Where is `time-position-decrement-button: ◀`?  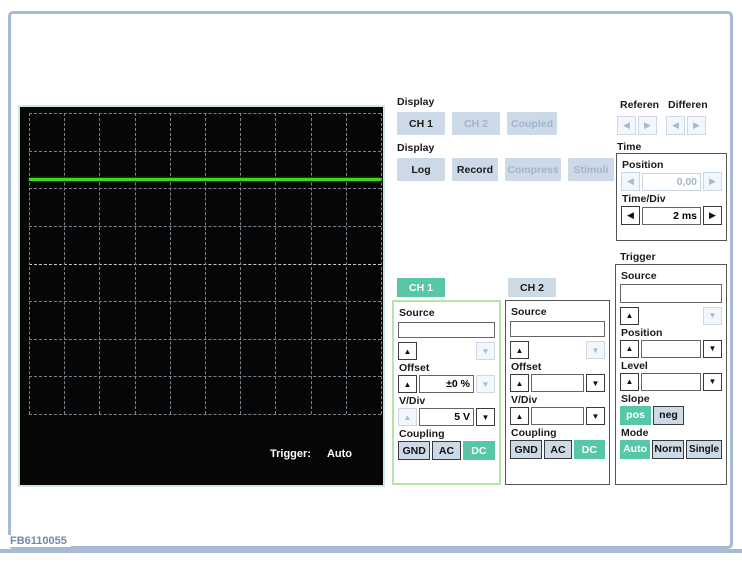
time-position-decrement-button: ◀ is located at coordinates (630, 181).